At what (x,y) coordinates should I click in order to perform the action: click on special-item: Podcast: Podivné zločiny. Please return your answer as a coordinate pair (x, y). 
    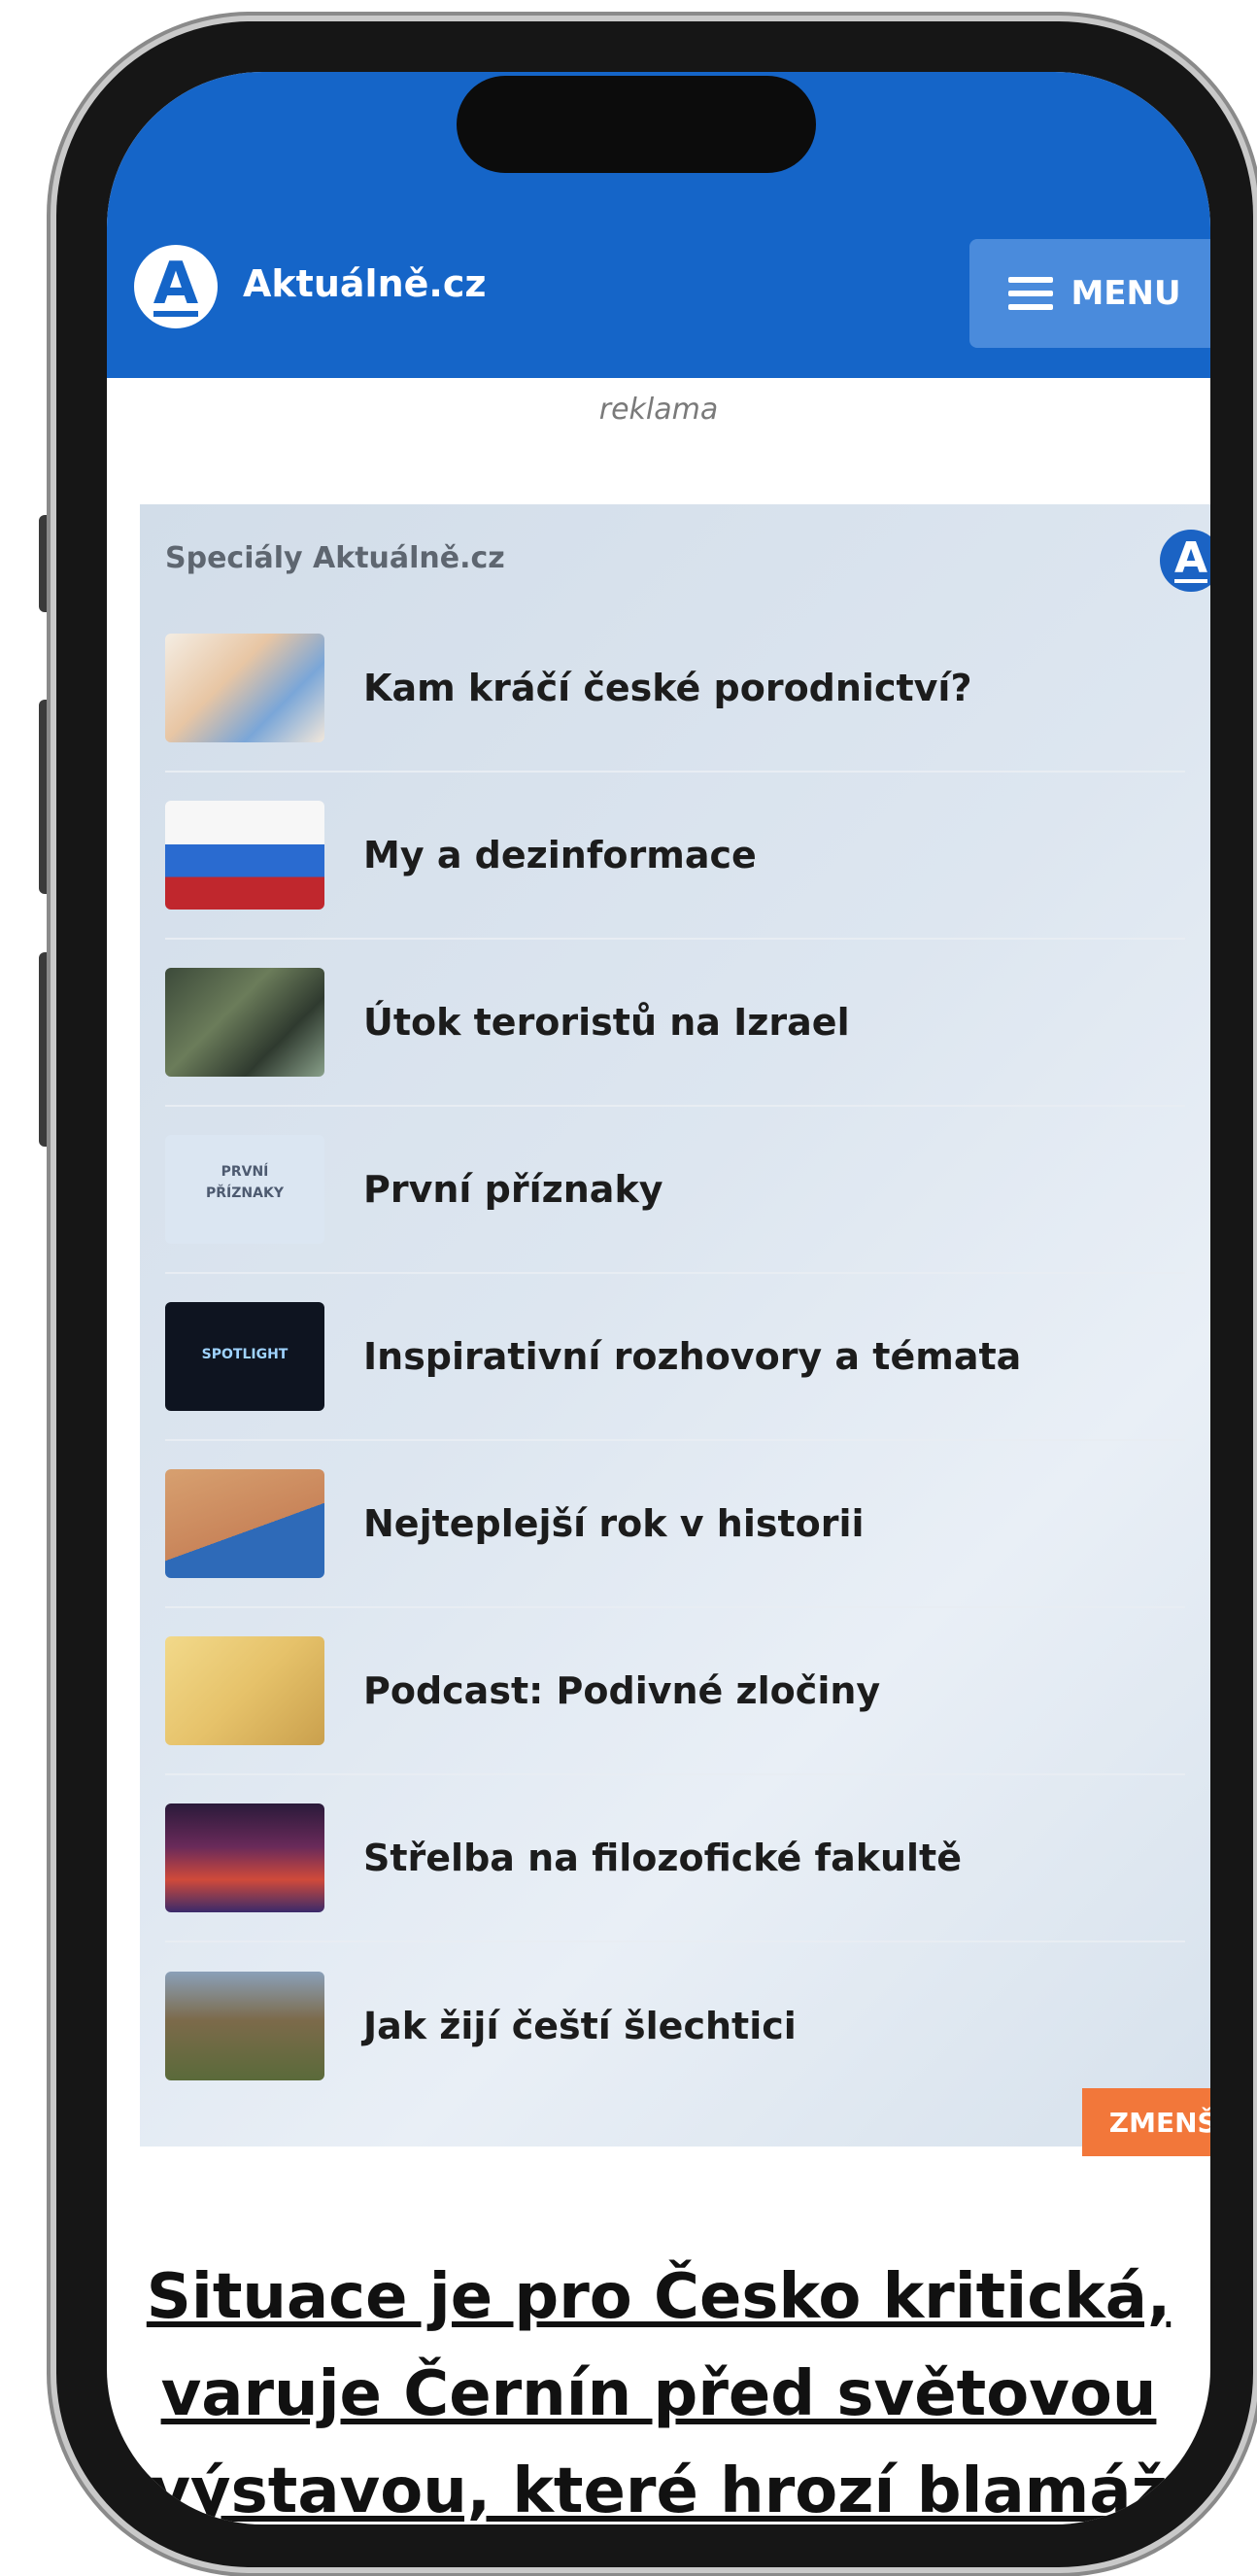
    Looking at the image, I should click on (675, 1692).